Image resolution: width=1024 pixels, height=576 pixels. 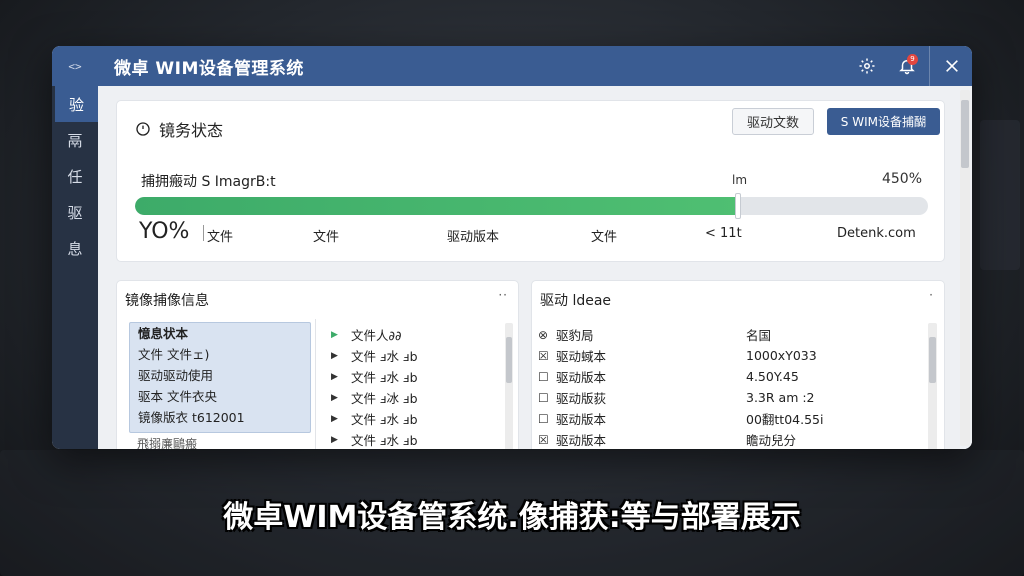 What do you see at coordinates (191, 130) in the screenshot?
I see `status-title: 镜务状态` at bounding box center [191, 130].